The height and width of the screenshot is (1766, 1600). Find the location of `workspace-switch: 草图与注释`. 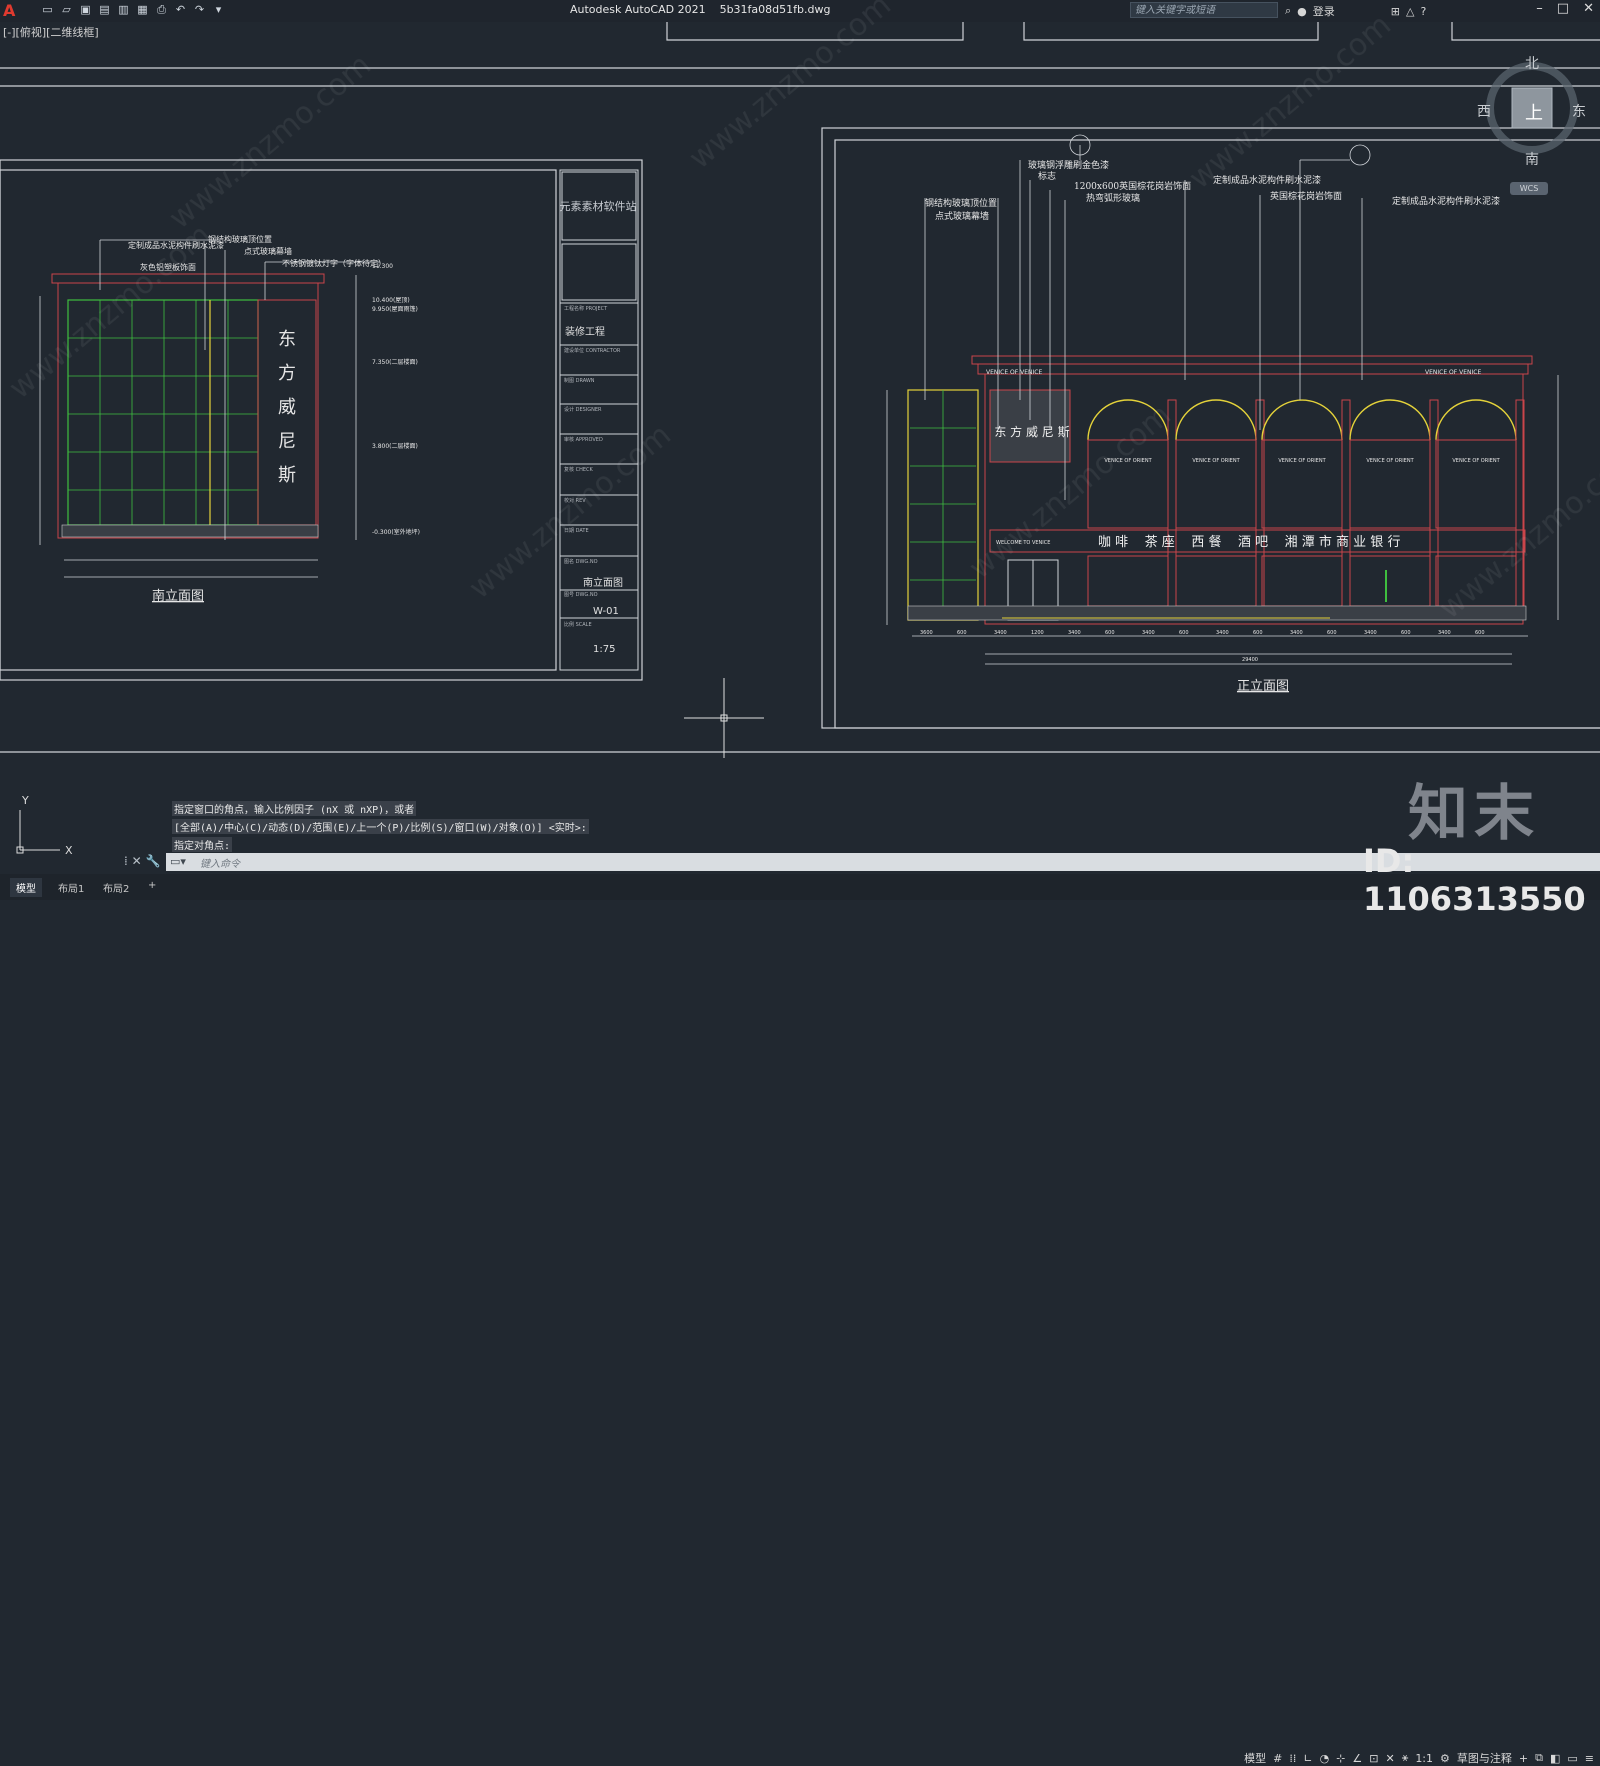

workspace-switch: 草图与注释 is located at coordinates (1484, 1758).